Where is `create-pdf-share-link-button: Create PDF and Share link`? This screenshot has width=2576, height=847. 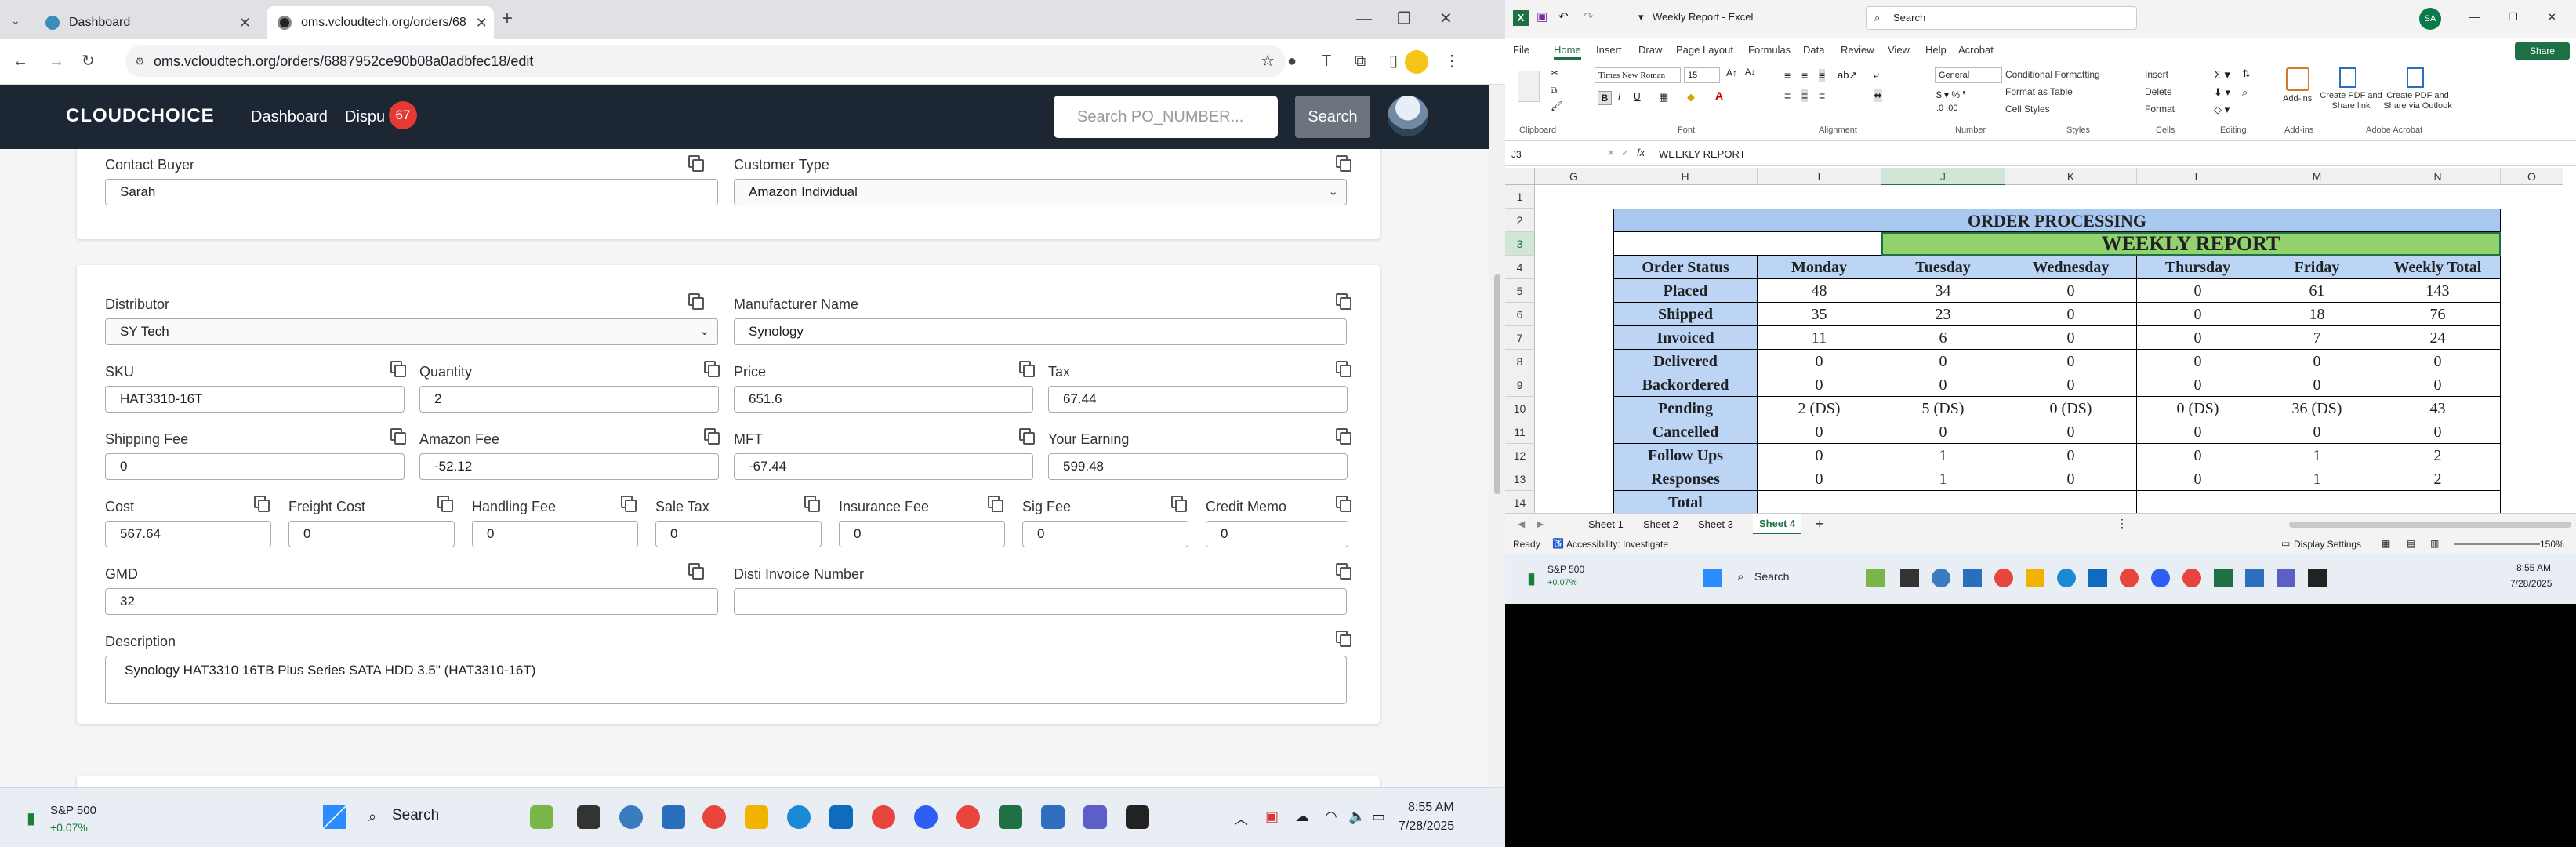
create-pdf-share-link-button: Create PDF and Share link is located at coordinates (2351, 101).